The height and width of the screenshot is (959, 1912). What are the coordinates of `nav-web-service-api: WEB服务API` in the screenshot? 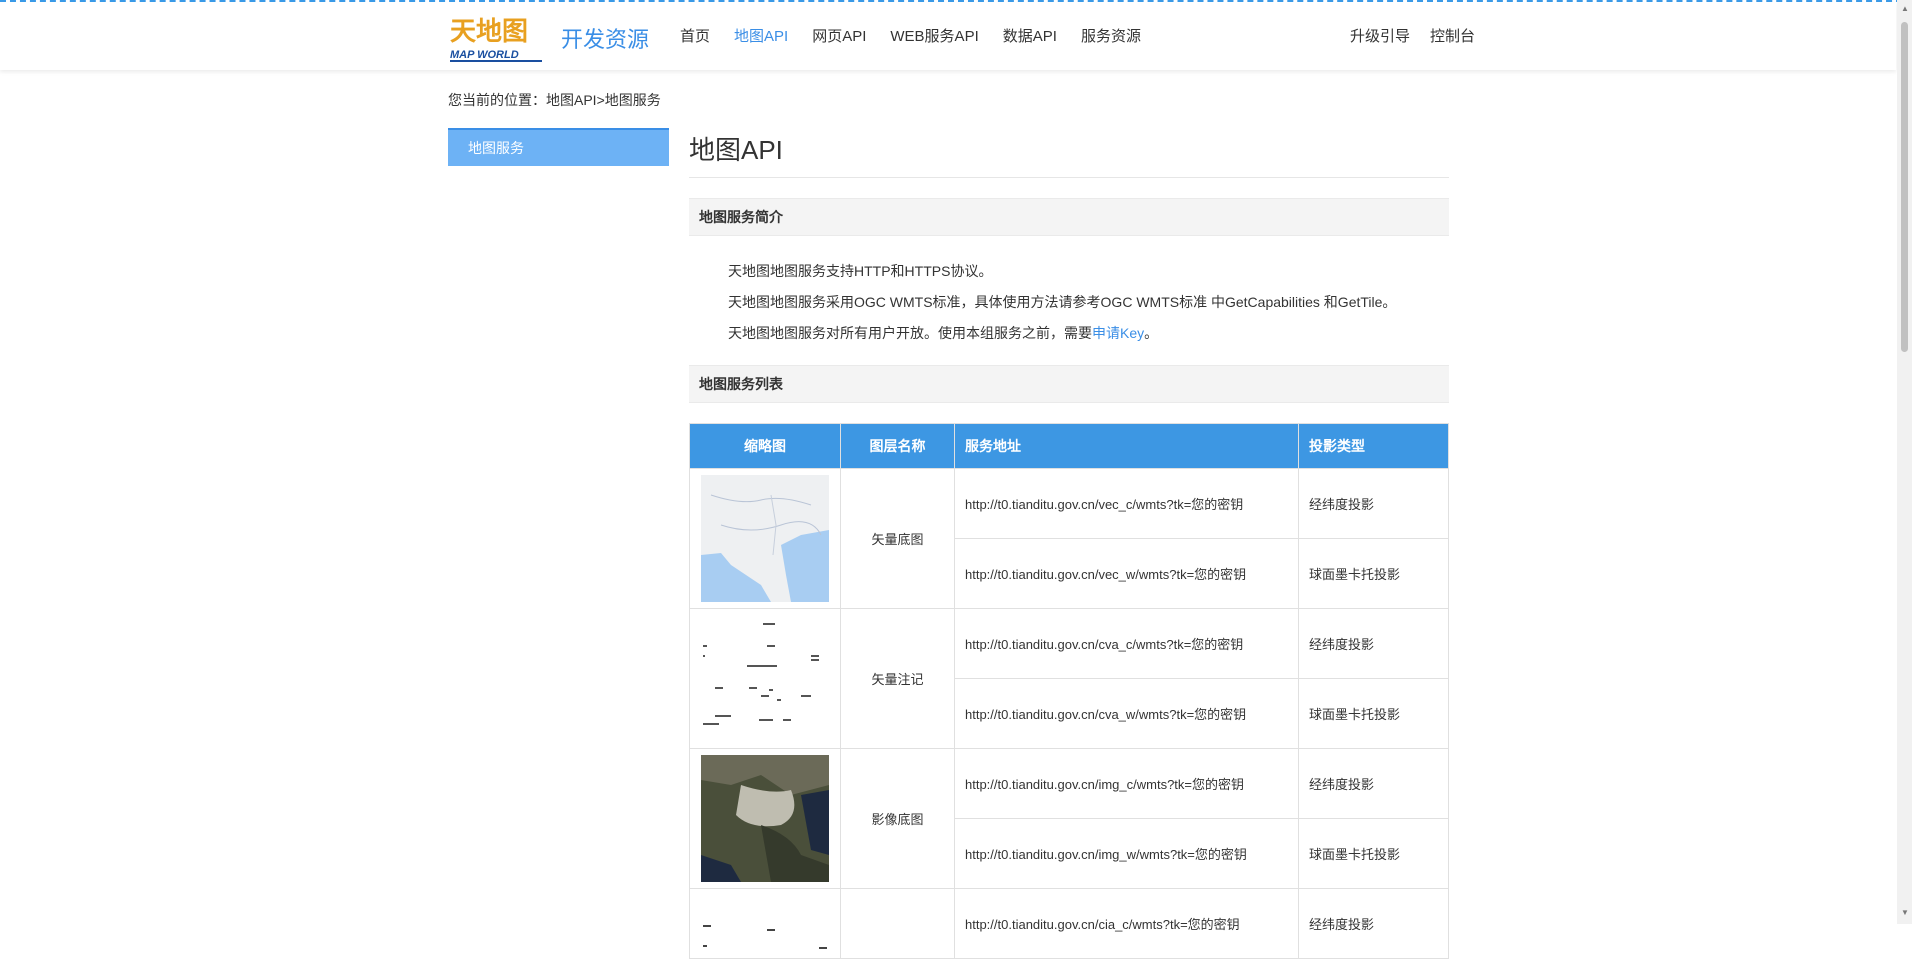 It's located at (934, 37).